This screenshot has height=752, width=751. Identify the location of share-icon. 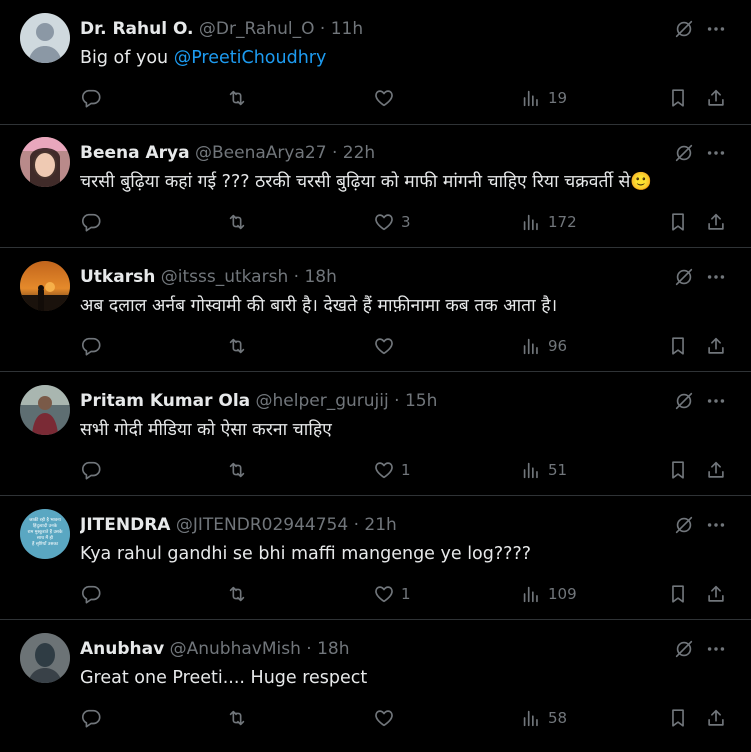
(716, 470).